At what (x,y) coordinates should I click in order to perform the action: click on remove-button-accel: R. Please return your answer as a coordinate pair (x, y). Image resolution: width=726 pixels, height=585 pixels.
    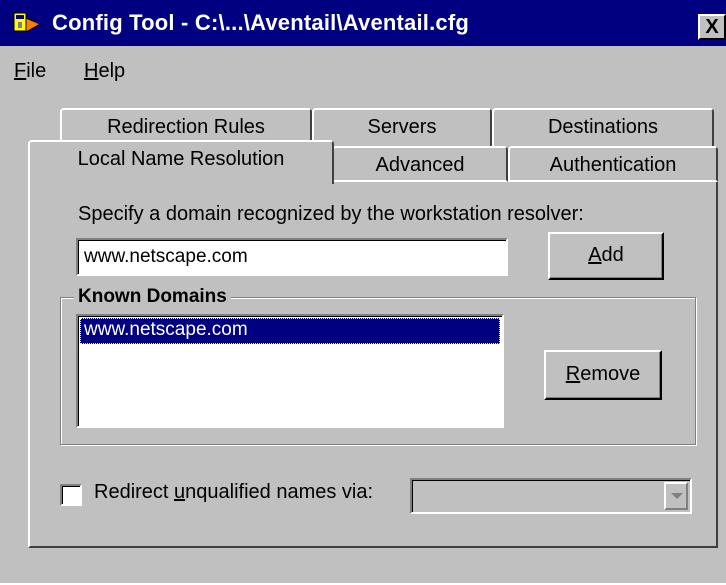
    Looking at the image, I should click on (573, 374).